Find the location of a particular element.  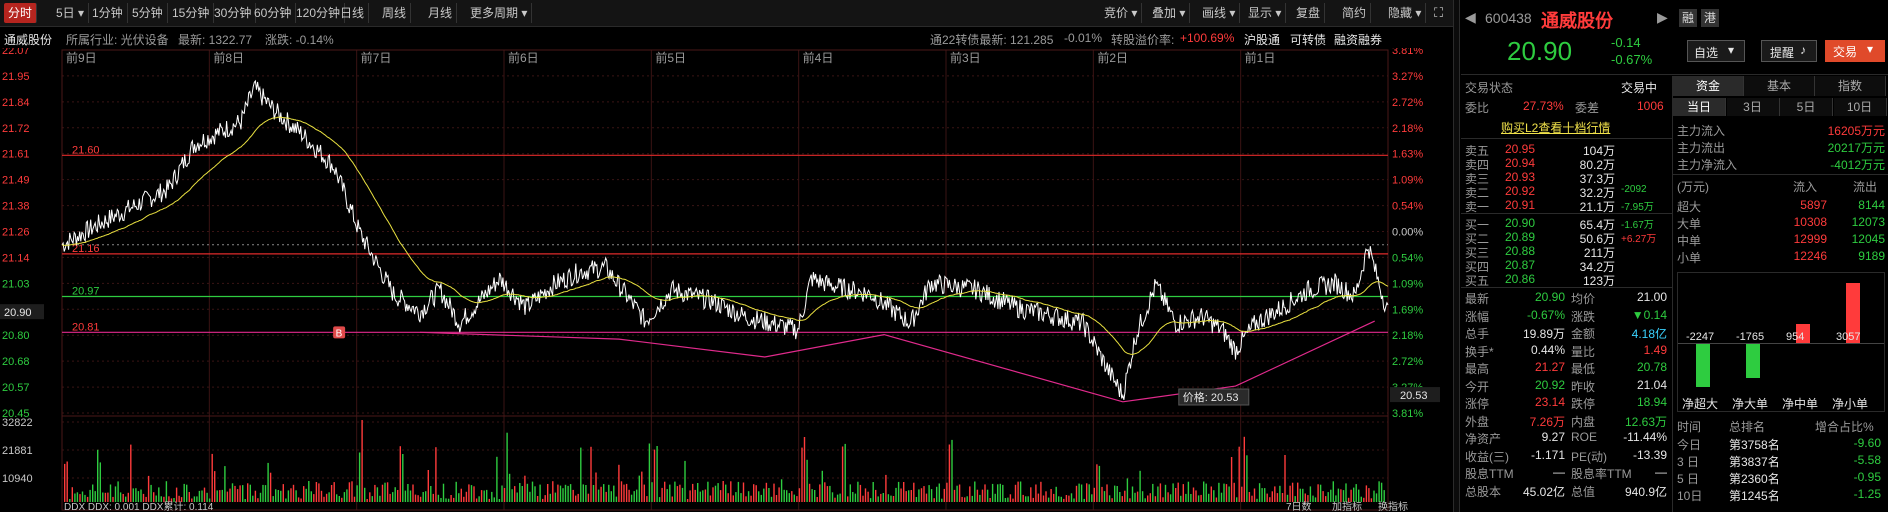

period-tab-10: 月线 is located at coordinates (441, 13).